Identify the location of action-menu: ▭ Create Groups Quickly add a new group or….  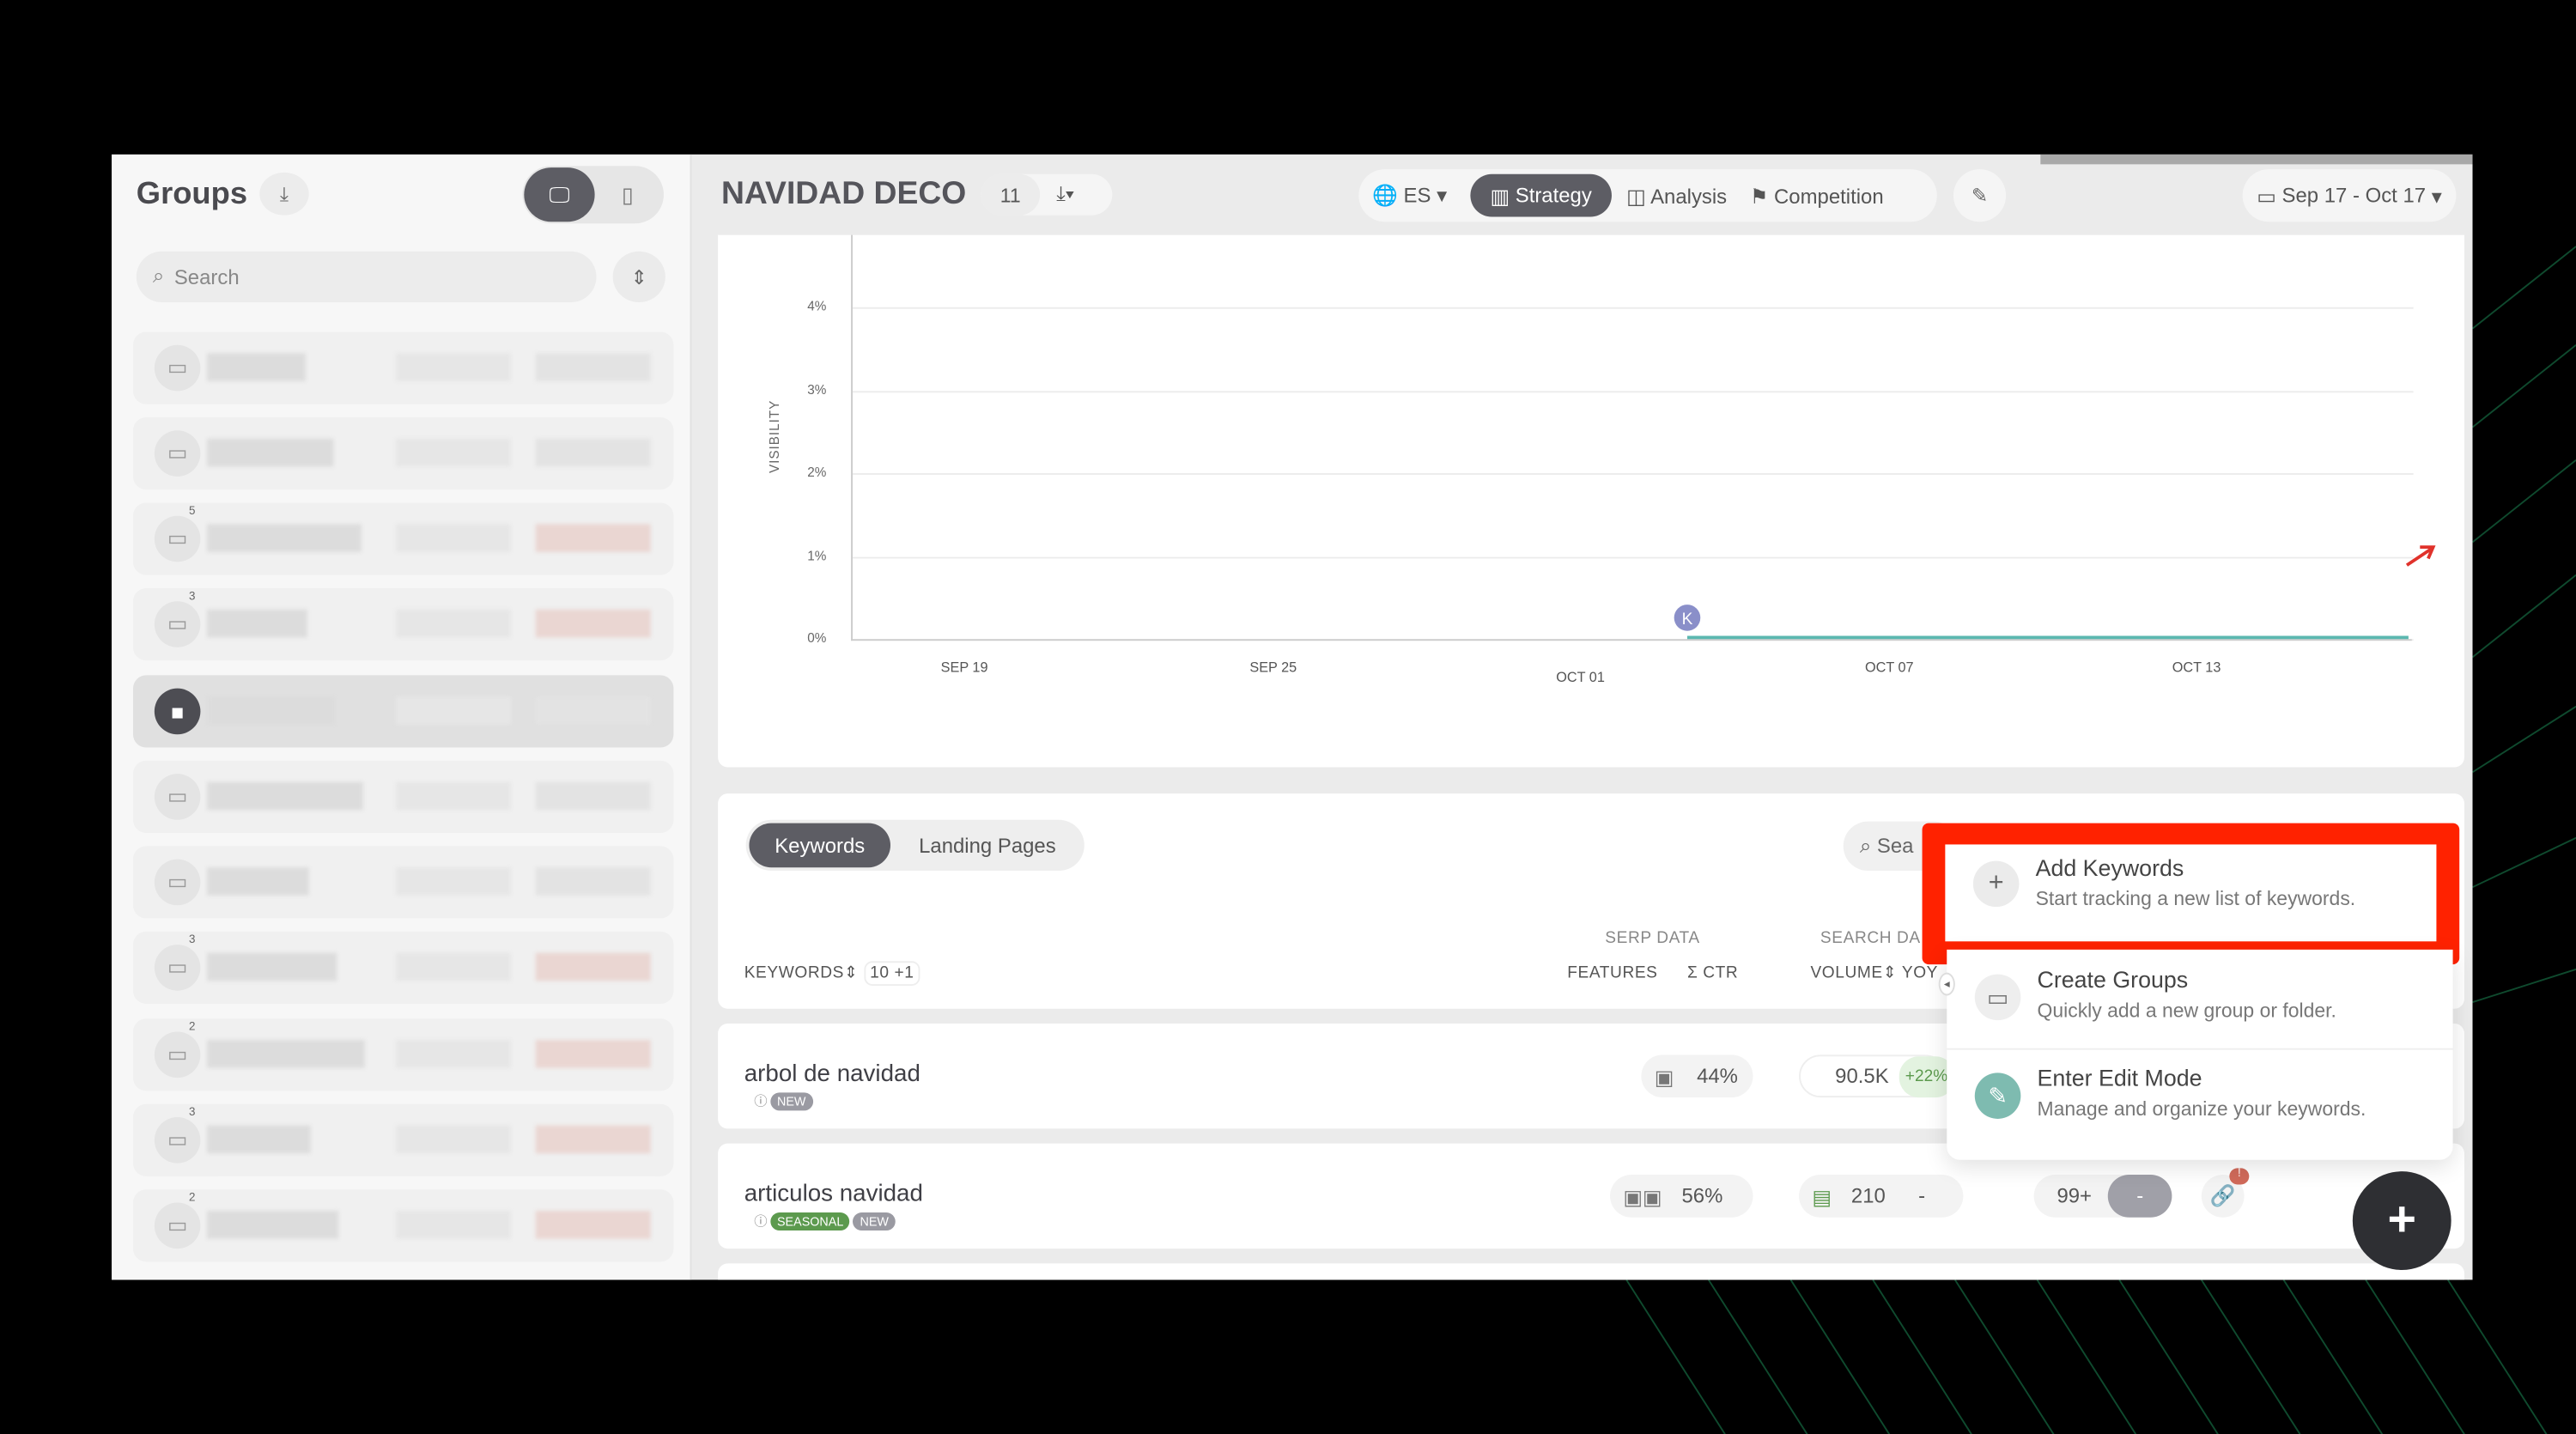
(2195, 1055).